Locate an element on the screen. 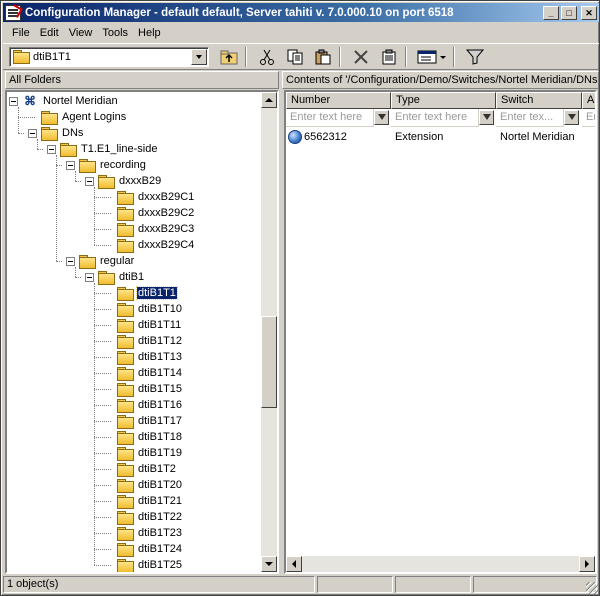  list-horizontal-scrollbar is located at coordinates (440, 564).